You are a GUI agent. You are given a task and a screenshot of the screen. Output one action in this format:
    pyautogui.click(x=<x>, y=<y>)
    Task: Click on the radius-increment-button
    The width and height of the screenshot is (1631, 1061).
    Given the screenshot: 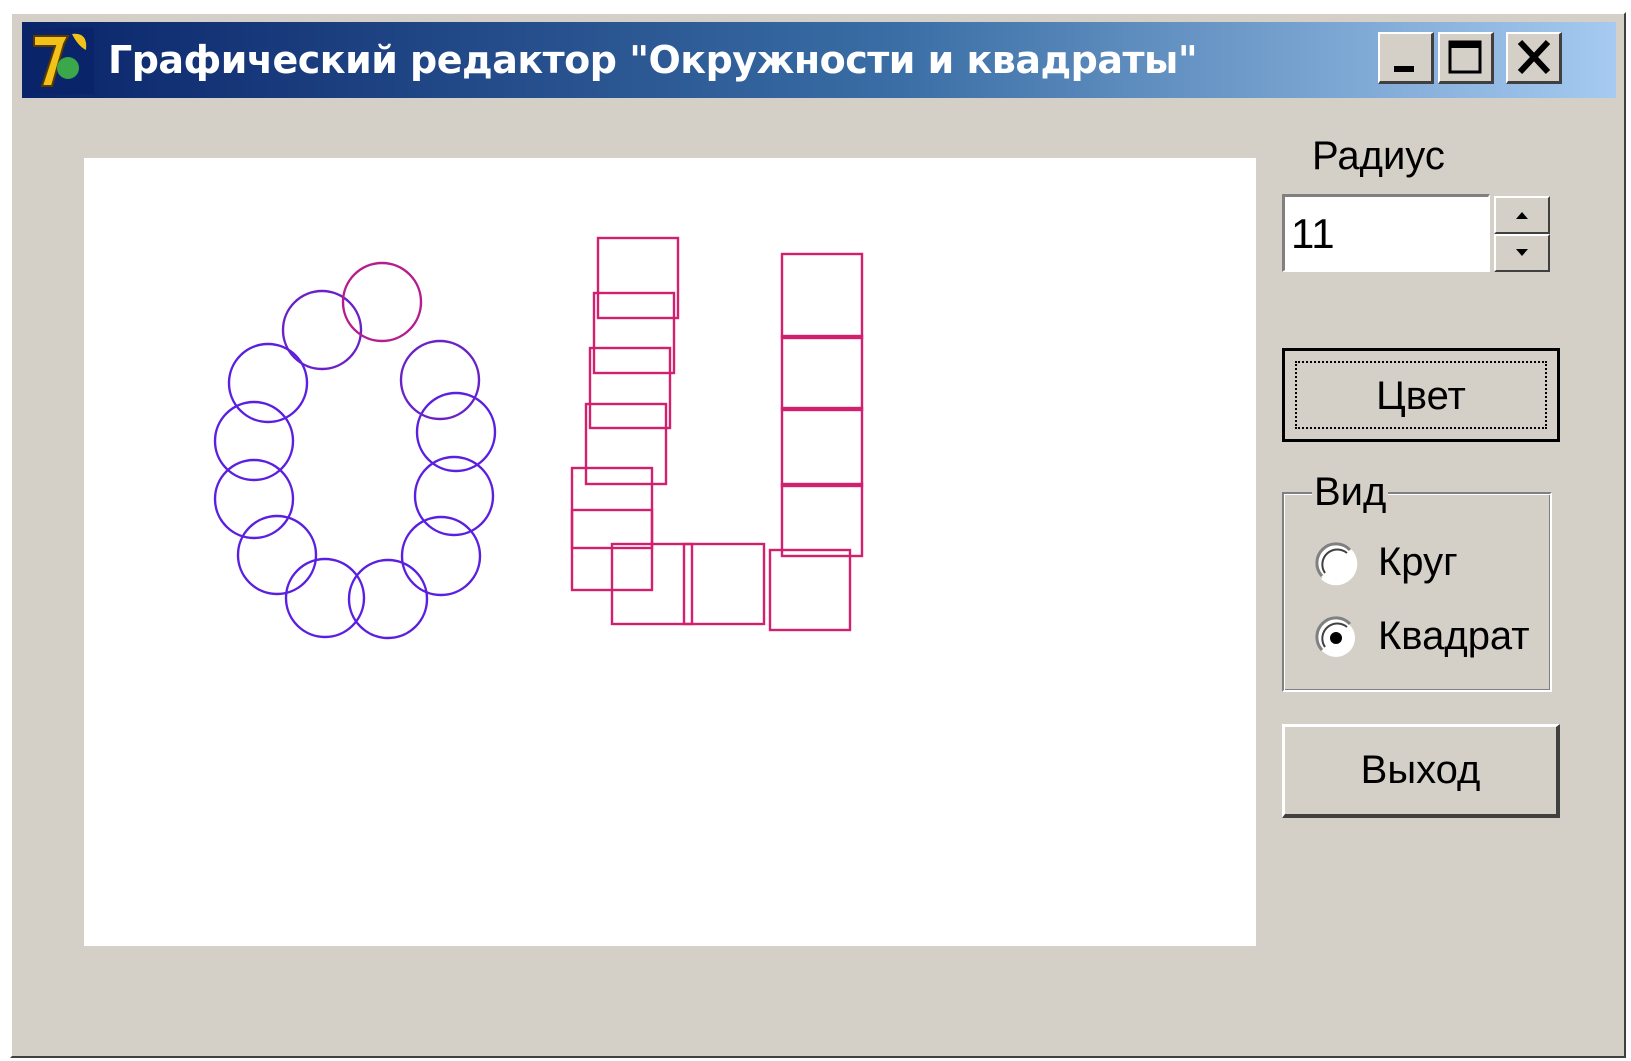 What is the action you would take?
    pyautogui.click(x=1522, y=215)
    